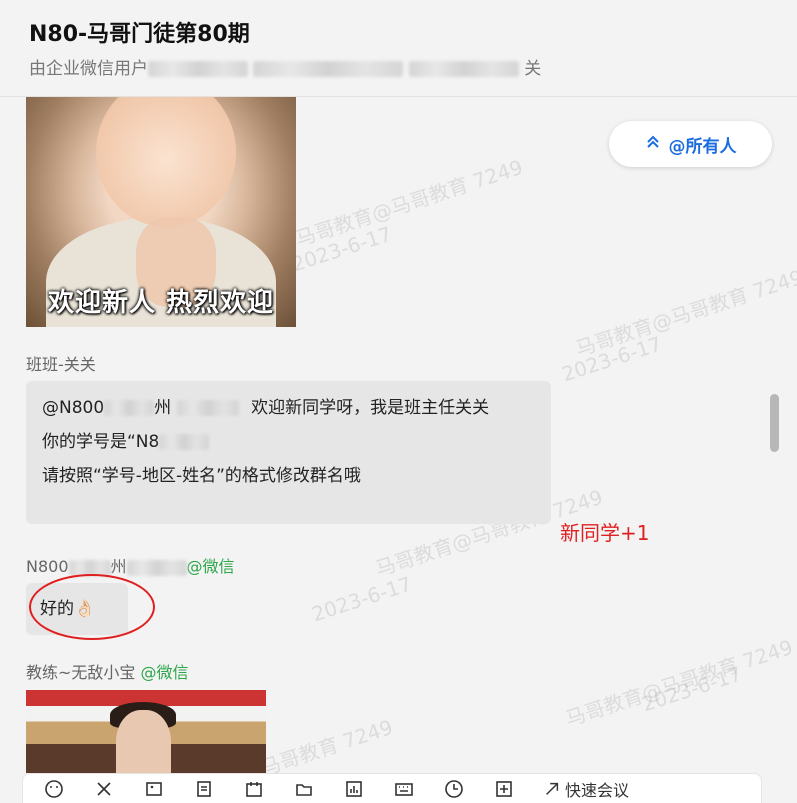  I want to click on message-line: 你的学号是“N8, so click(288, 442).